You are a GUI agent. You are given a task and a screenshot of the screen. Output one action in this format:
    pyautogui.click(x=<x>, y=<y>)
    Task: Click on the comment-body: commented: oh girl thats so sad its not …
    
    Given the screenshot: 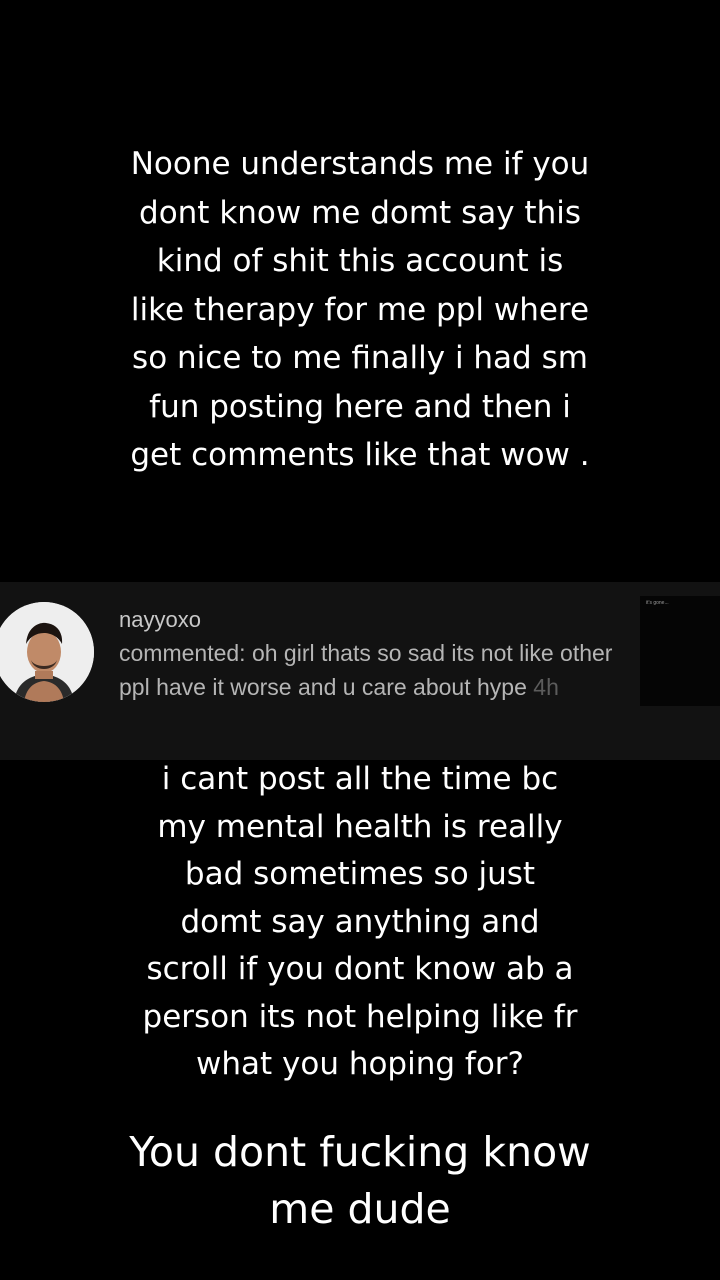 What is the action you would take?
    pyautogui.click(x=369, y=670)
    